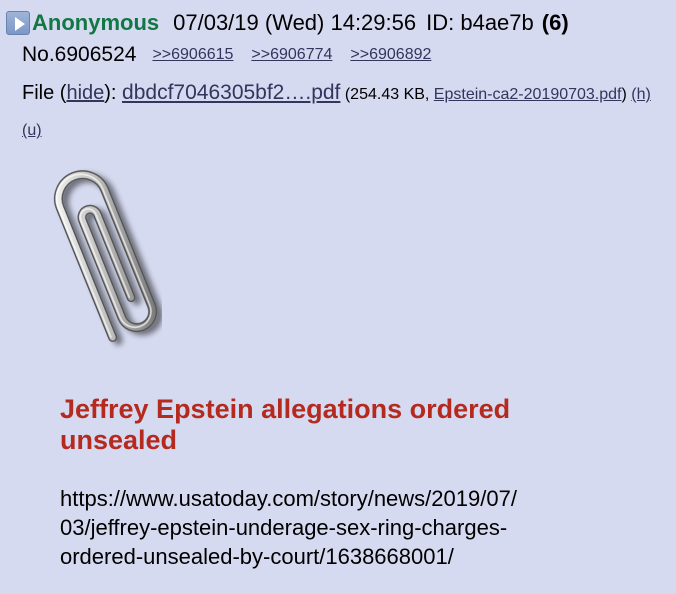 The height and width of the screenshot is (594, 676). Describe the element at coordinates (32, 130) in the screenshot. I see `file-u-link: (u)` at that location.